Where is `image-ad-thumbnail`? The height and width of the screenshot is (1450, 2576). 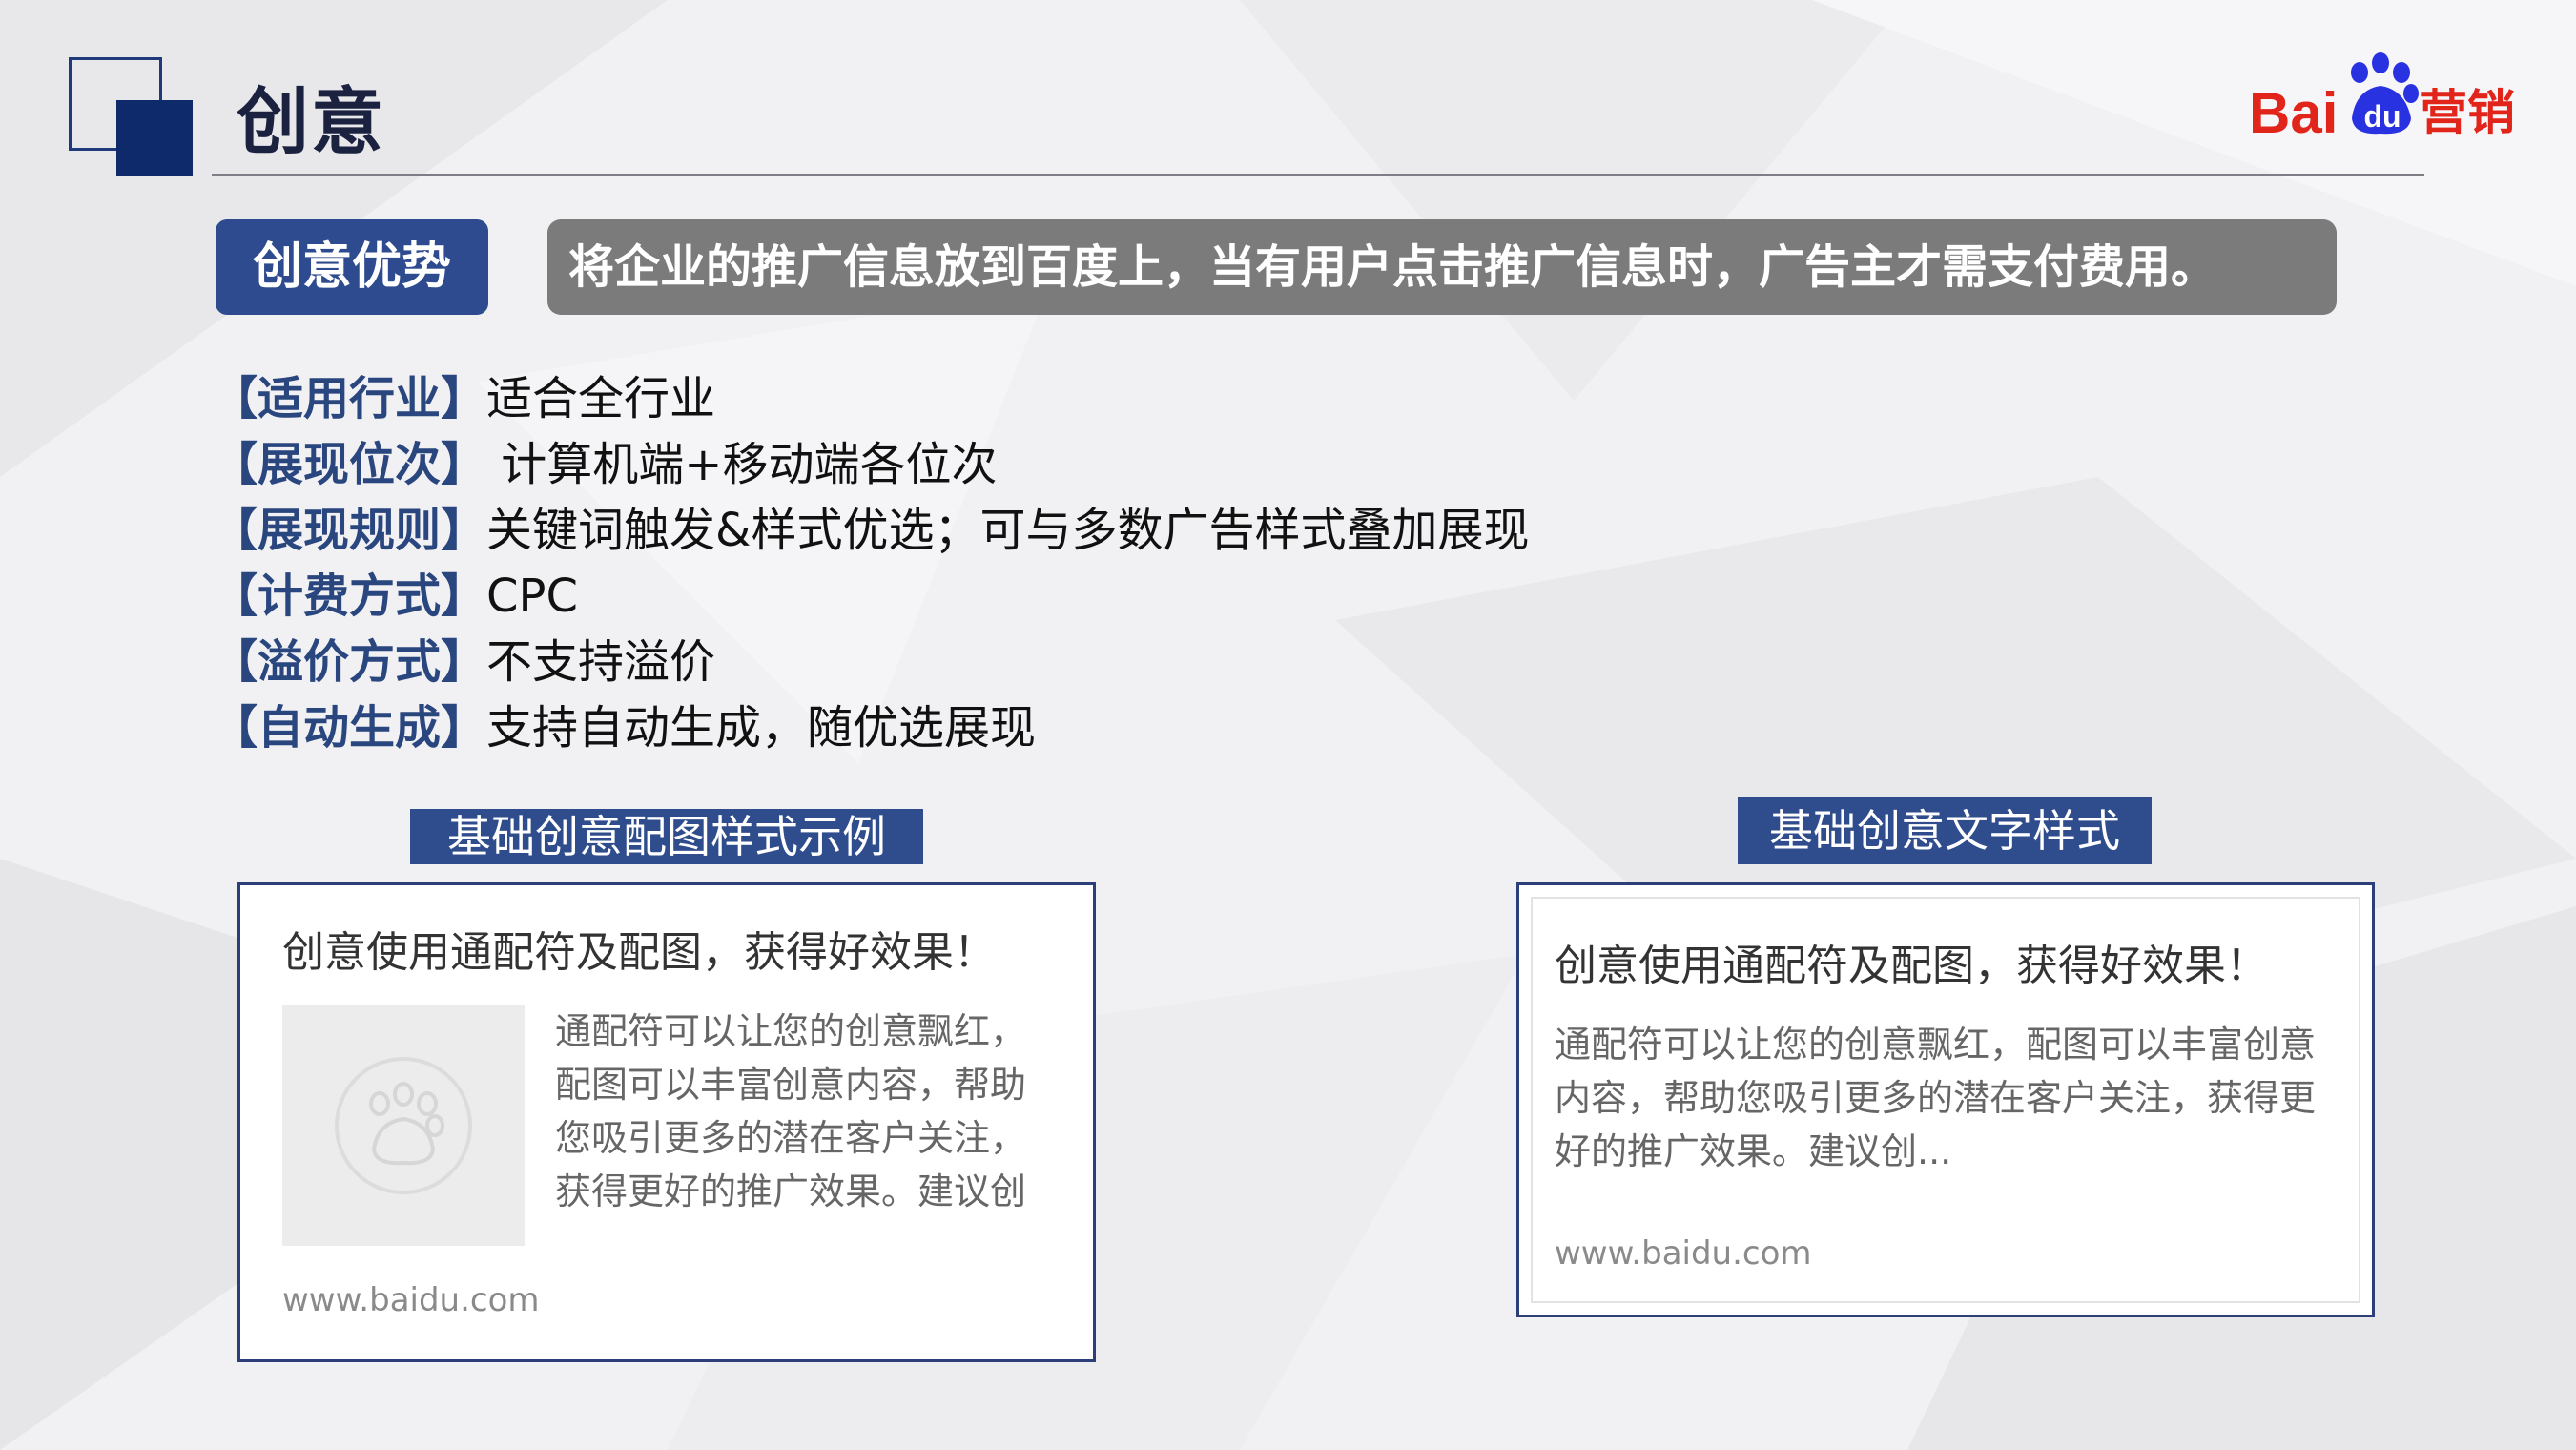 image-ad-thumbnail is located at coordinates (403, 1126).